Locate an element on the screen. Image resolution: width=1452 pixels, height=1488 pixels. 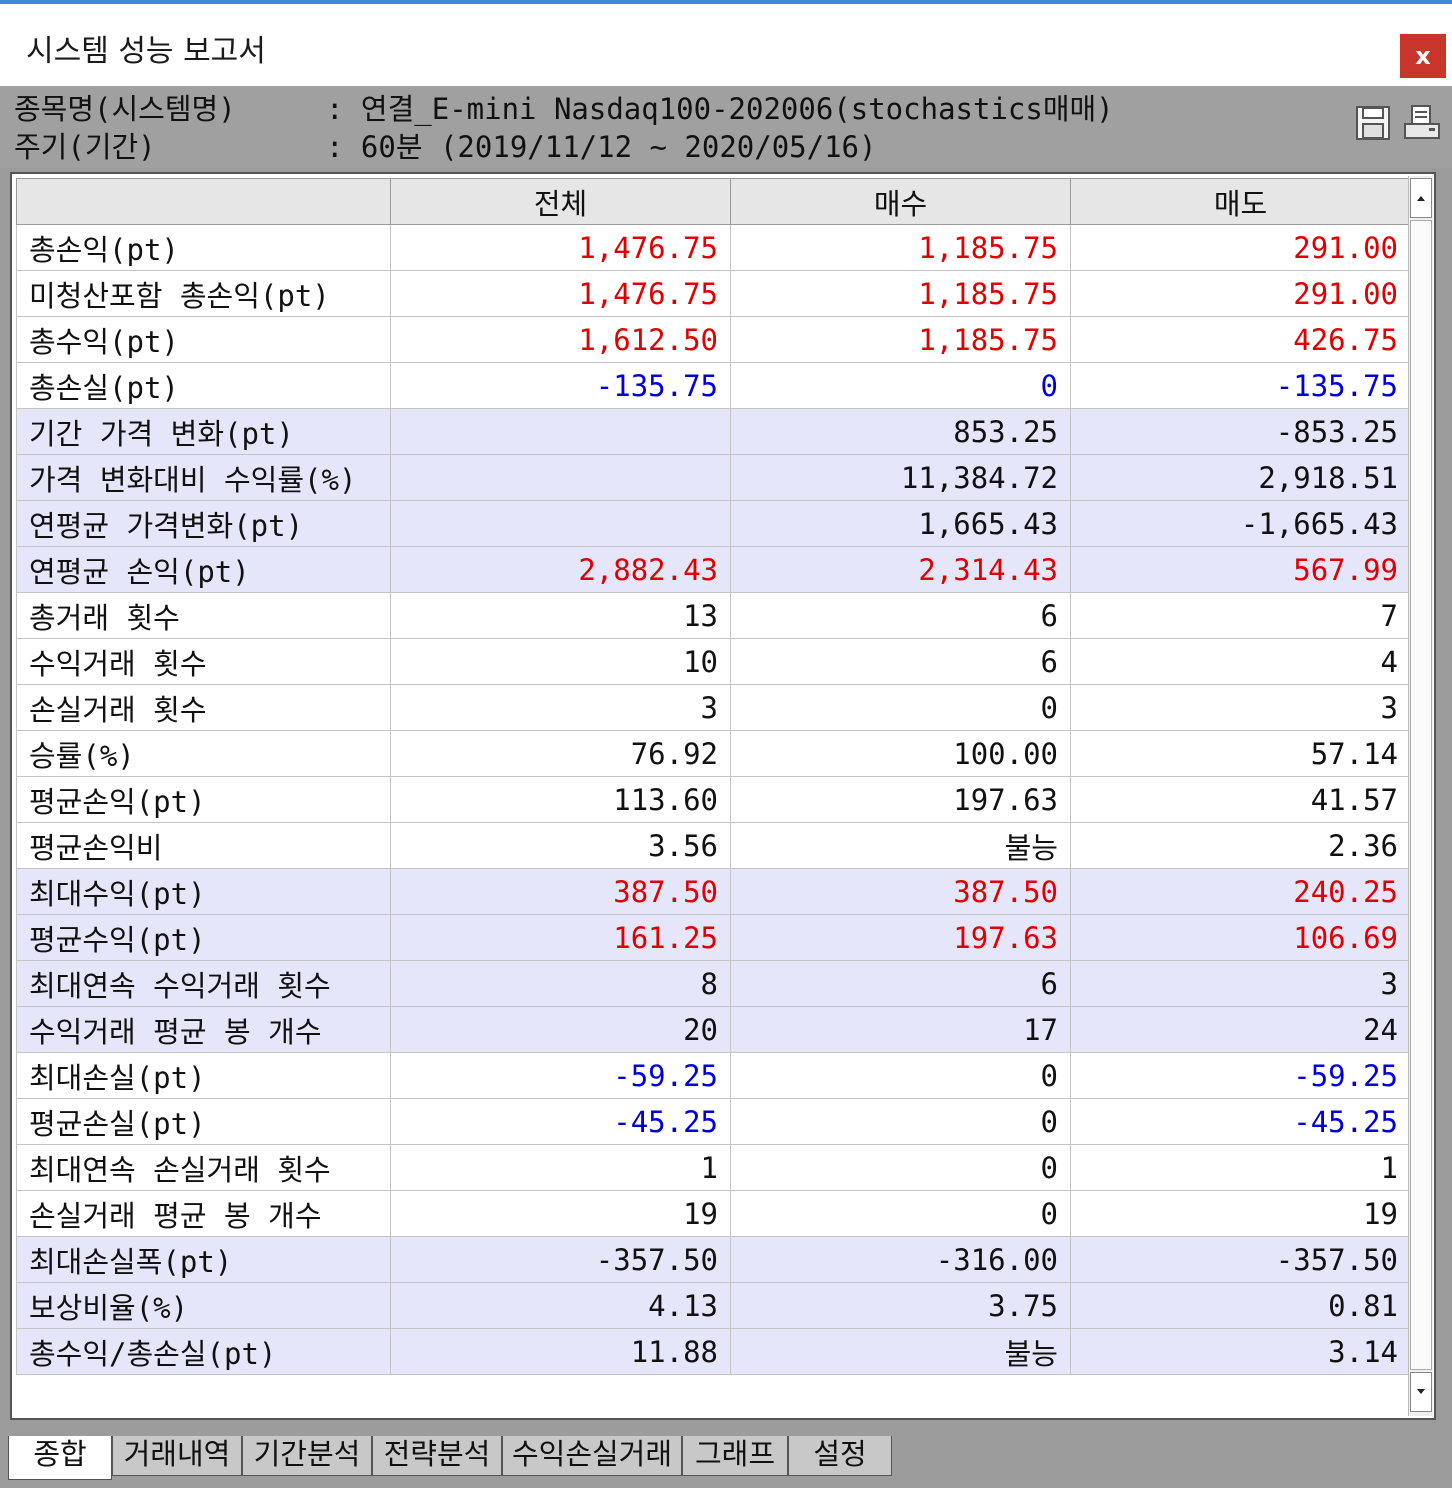
cell-buy: 197.63 is located at coordinates (900, 937).